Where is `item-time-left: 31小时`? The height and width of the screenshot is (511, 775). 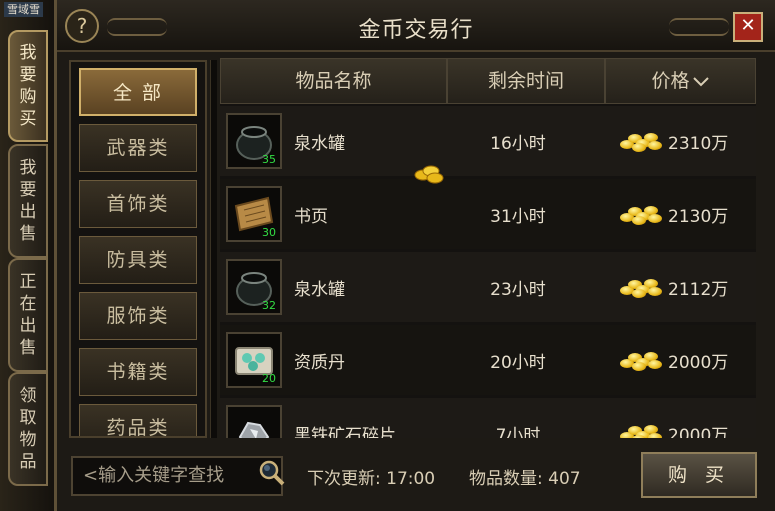 item-time-left: 31小时 is located at coordinates (518, 216).